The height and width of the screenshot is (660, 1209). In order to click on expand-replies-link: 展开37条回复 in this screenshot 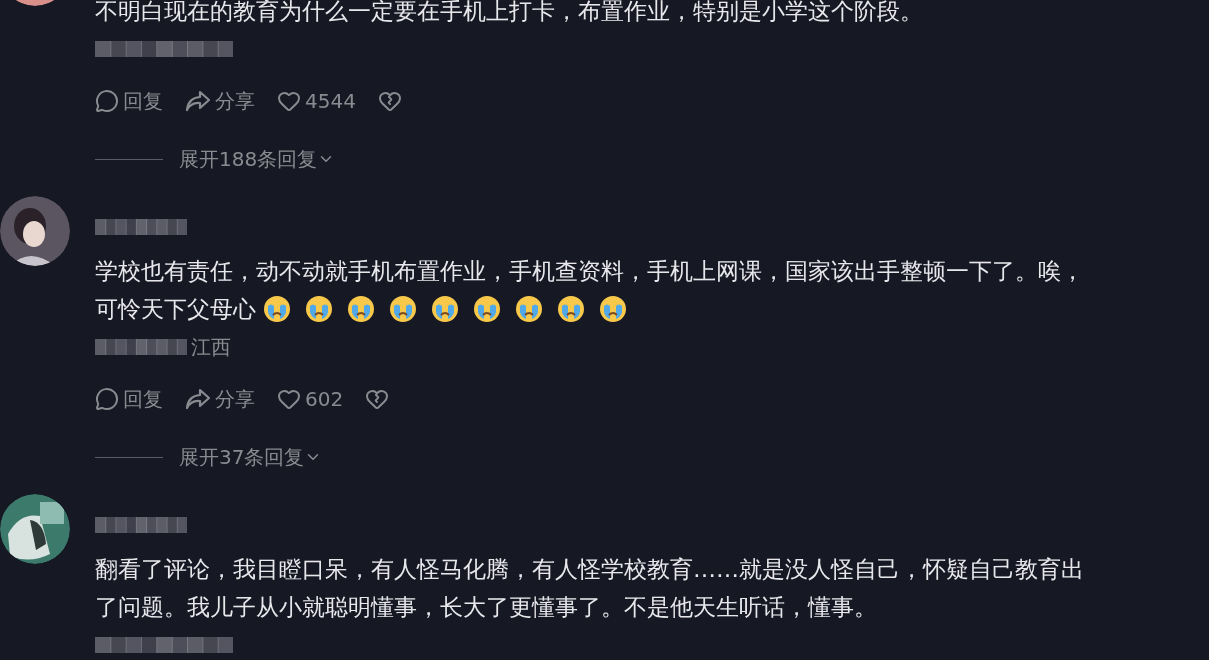, I will do `click(251, 457)`.